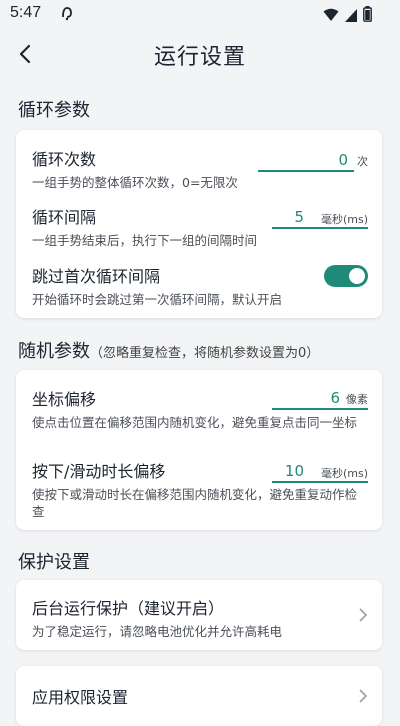 The width and height of the screenshot is (400, 726). Describe the element at coordinates (344, 473) in the screenshot. I see `press-offset-unit: 毫秒(ms)` at that location.